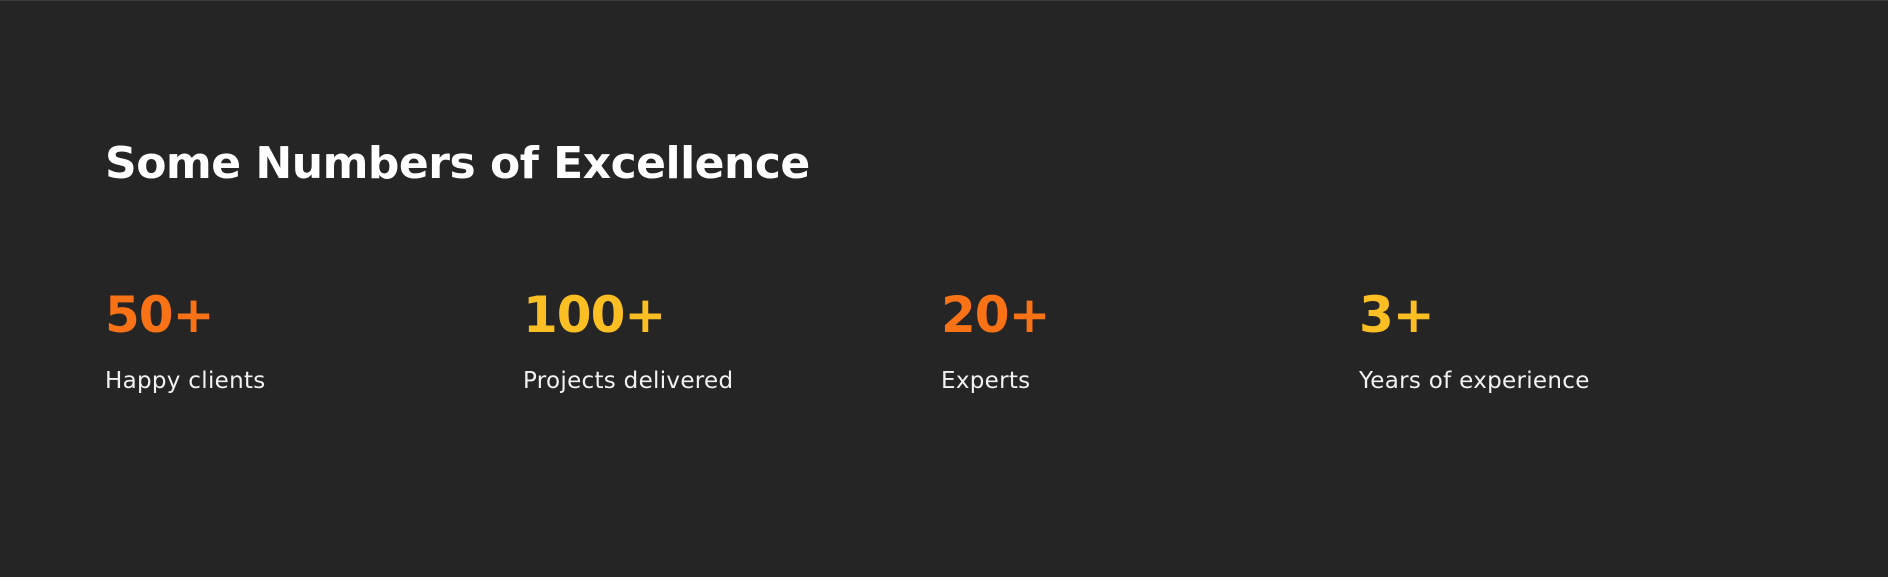  What do you see at coordinates (457, 163) in the screenshot?
I see `section-title: Some Numbers of Excellence` at bounding box center [457, 163].